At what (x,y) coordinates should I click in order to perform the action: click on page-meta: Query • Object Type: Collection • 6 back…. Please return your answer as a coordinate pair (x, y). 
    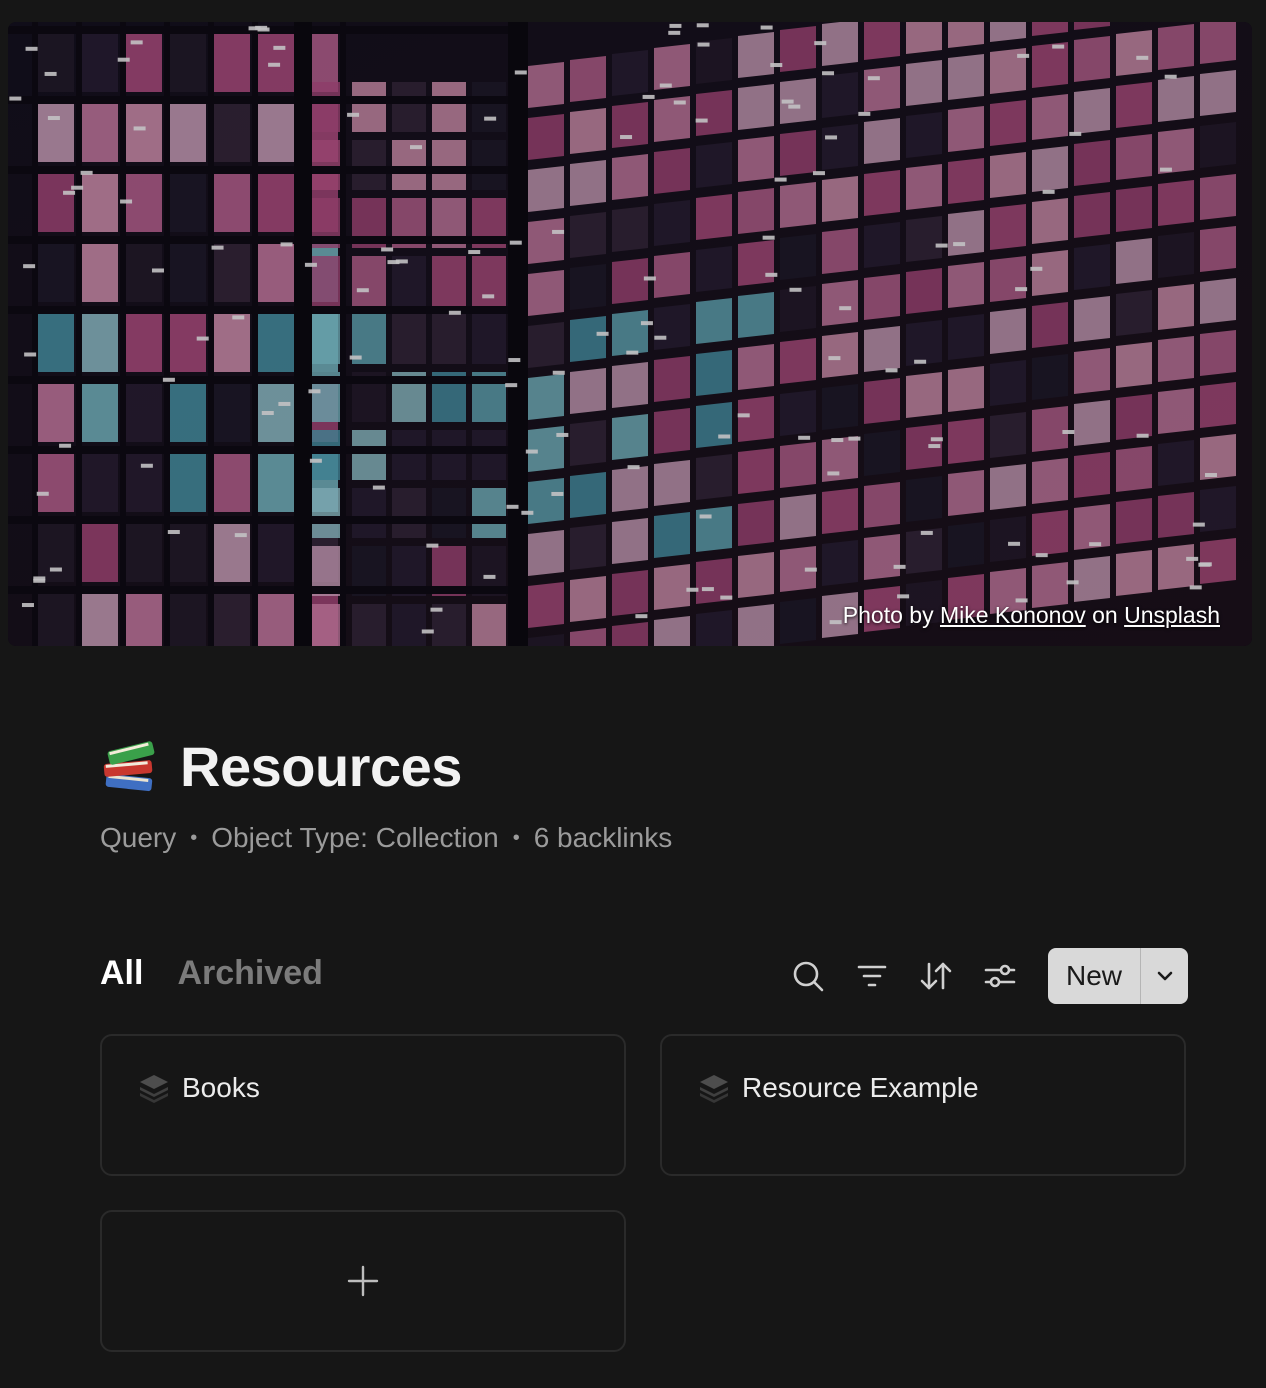
    Looking at the image, I should click on (386, 838).